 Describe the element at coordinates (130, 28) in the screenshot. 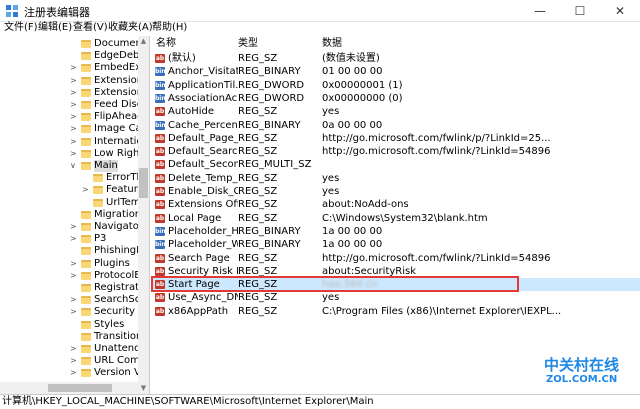

I see `menu-favorites: 收藏夹(A)` at that location.